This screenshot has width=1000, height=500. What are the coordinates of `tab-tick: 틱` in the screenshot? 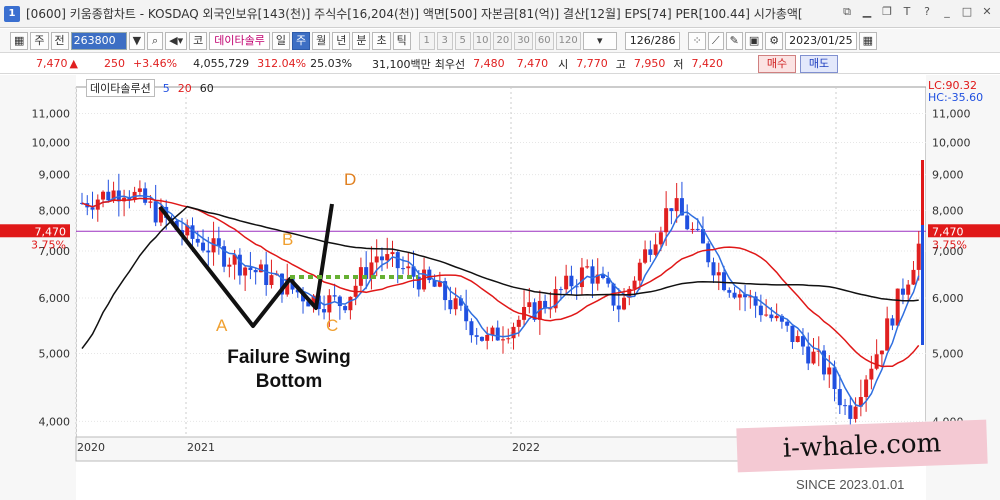 It's located at (401, 40).